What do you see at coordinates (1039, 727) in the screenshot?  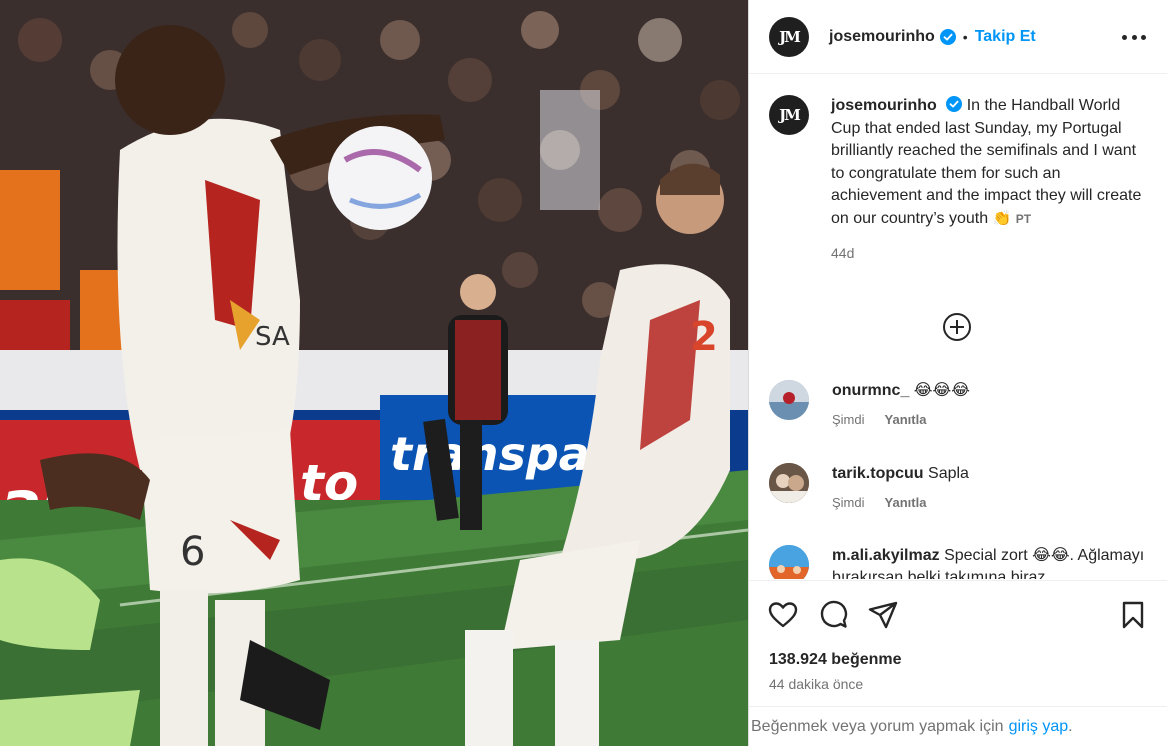 I see `login-link: giriş yap` at bounding box center [1039, 727].